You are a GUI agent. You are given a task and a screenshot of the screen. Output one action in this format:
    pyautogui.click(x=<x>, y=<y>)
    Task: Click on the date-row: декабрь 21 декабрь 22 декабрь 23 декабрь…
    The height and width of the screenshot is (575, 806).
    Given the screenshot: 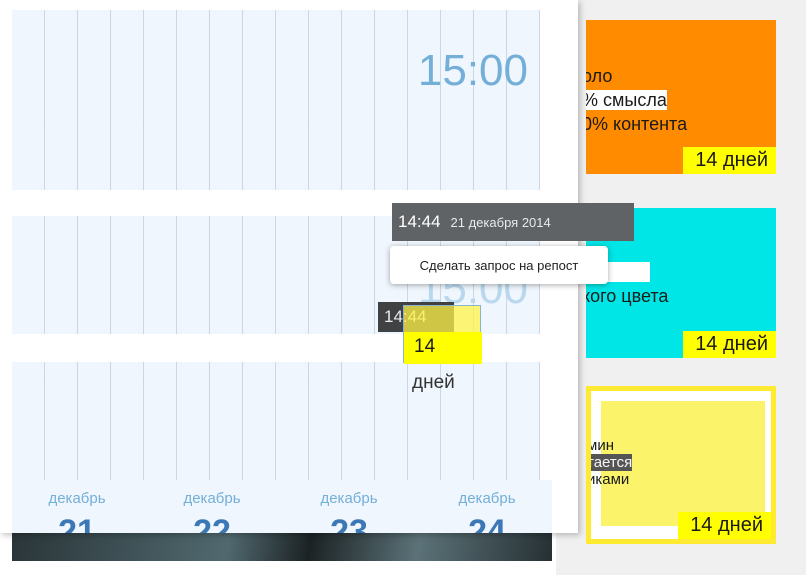 What is the action you would take?
    pyautogui.click(x=282, y=506)
    